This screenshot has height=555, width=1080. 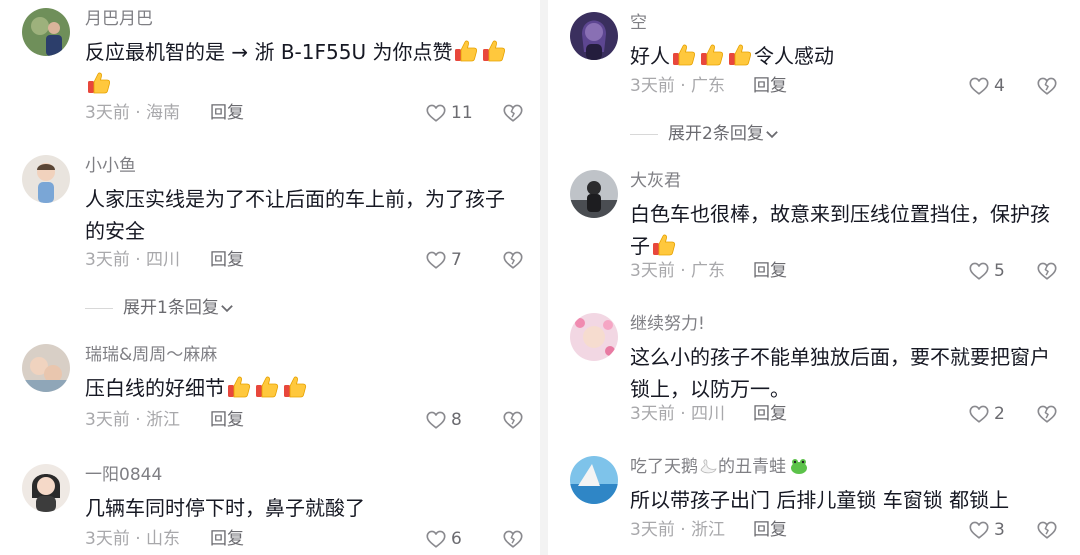 I want to click on comment-text: 反应最机智的是 → 浙 B-1F55U 为你点赞, so click(x=300, y=68).